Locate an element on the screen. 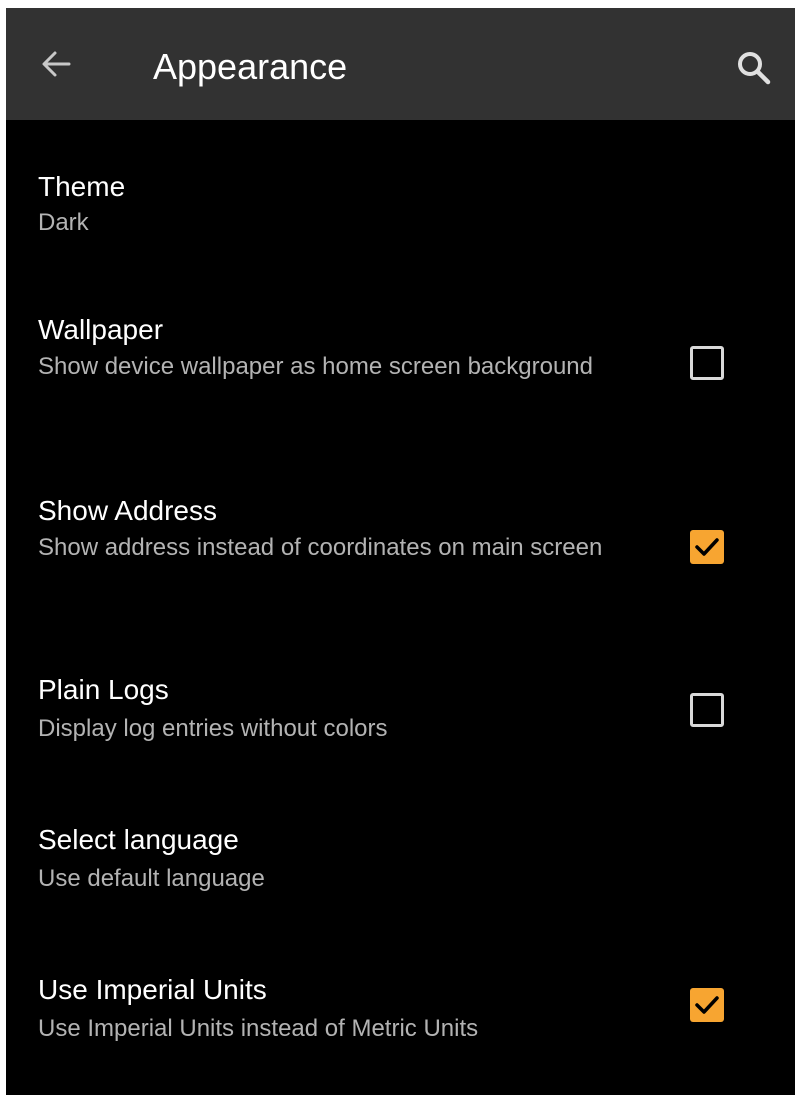 The image size is (795, 1095). wallpaper-checkbox is located at coordinates (707, 363).